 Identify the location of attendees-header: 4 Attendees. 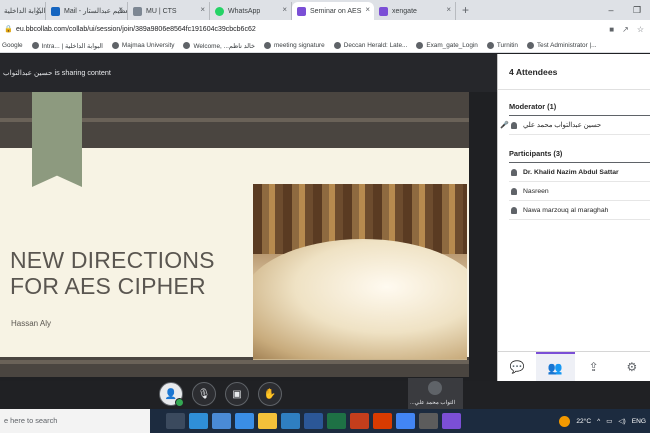
(574, 72).